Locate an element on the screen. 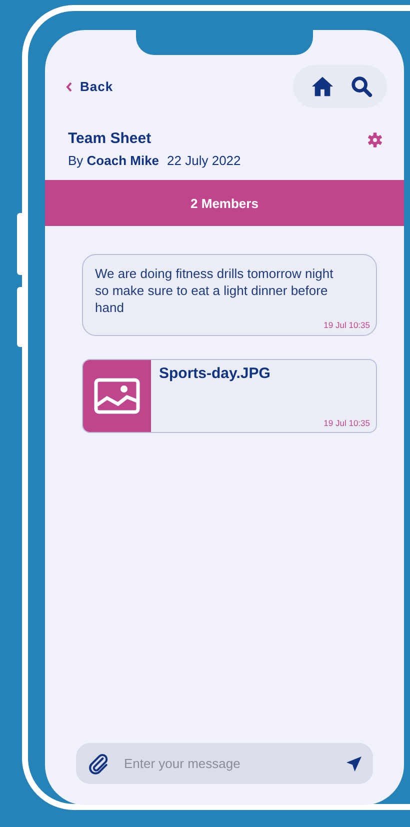 This screenshot has width=410, height=827. settings-icon is located at coordinates (375, 140).